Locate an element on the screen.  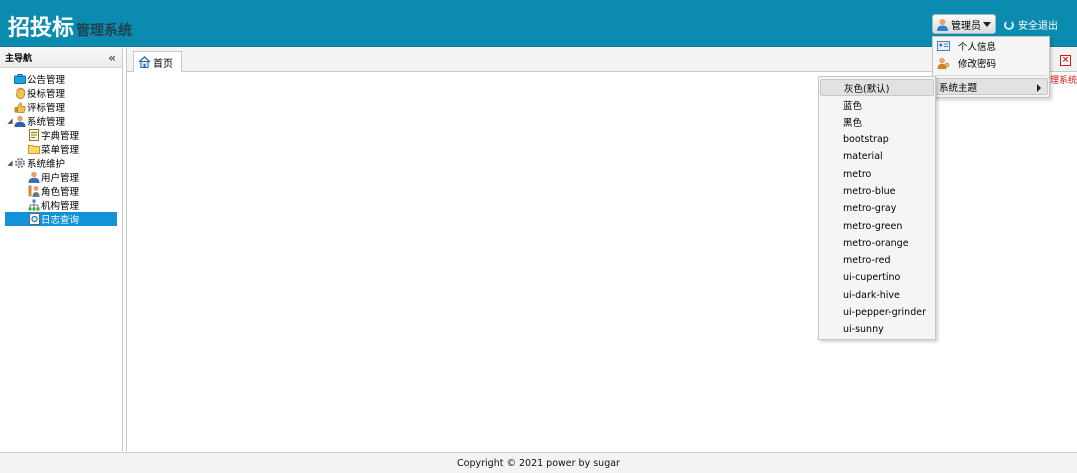
logout-label: 安全退出 is located at coordinates (1038, 26).